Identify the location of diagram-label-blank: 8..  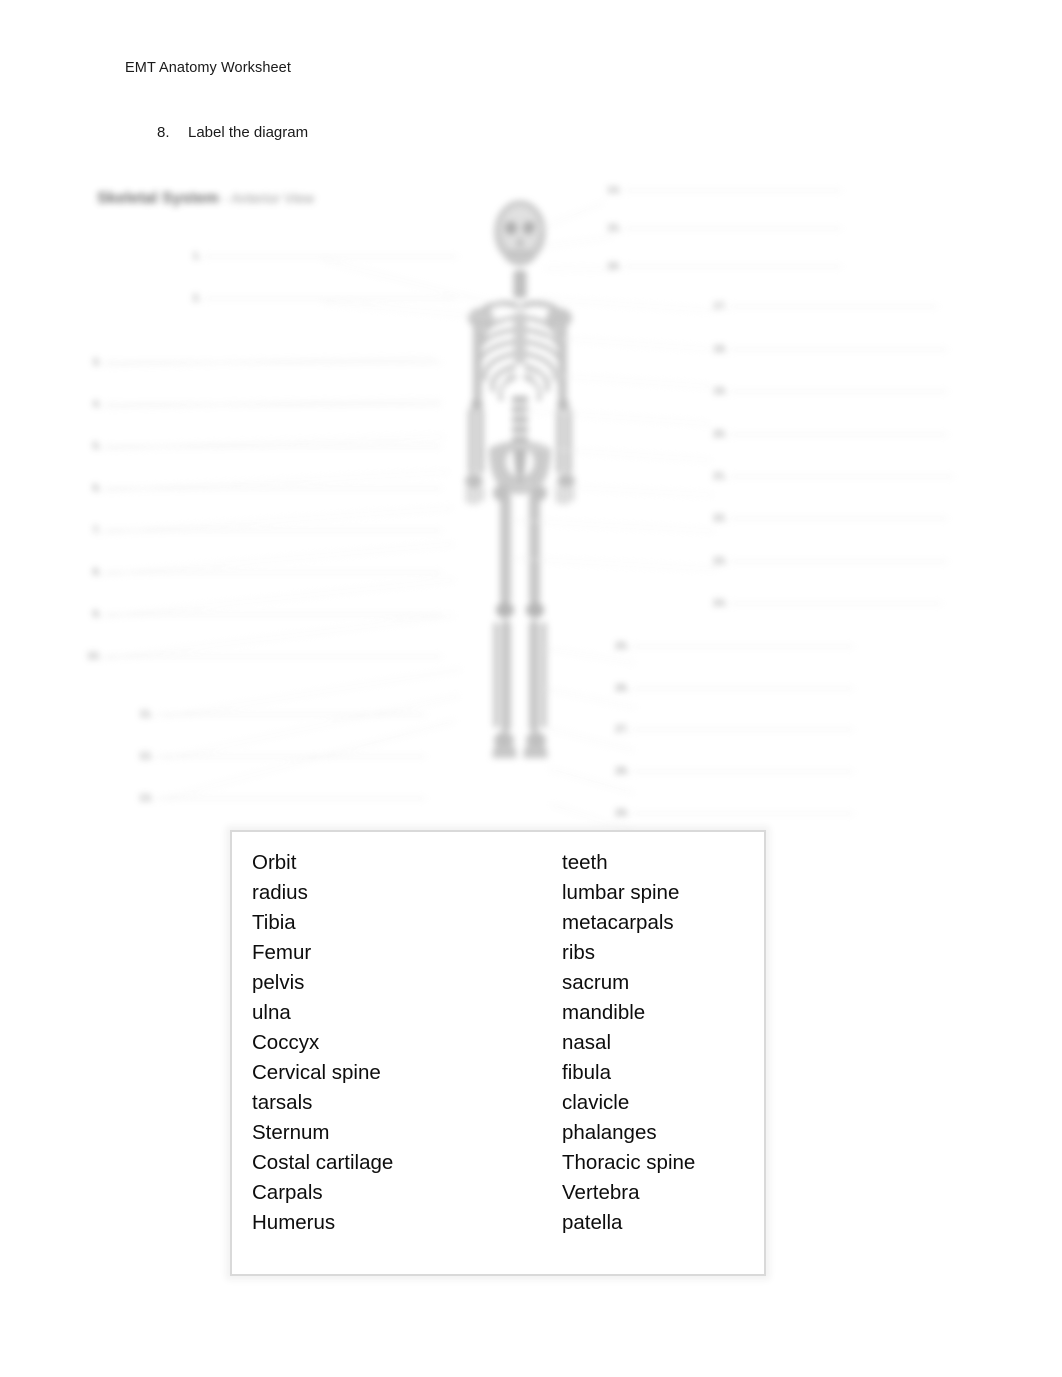
(264, 572).